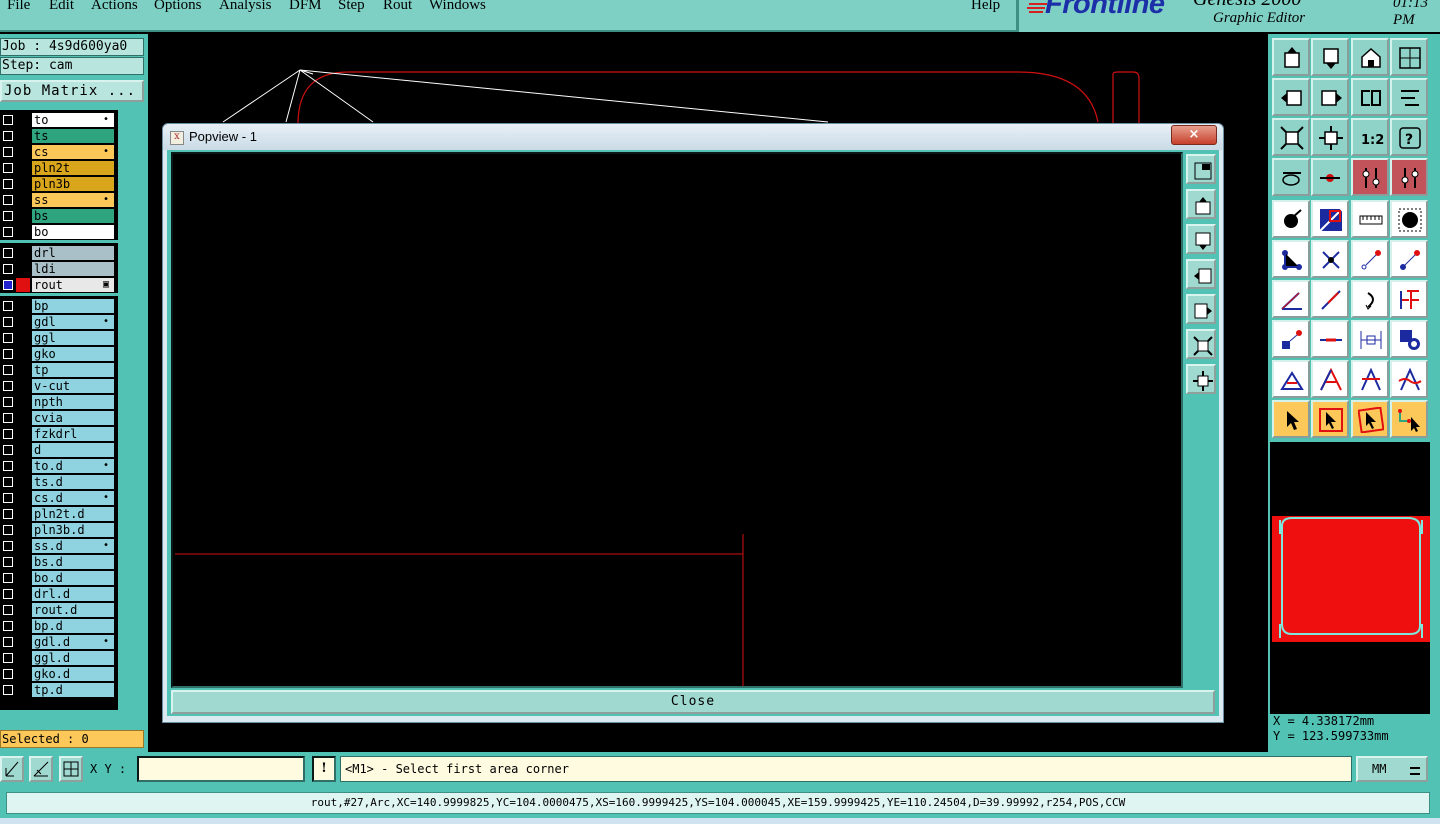 This screenshot has width=1440, height=824. Describe the element at coordinates (985, 7) in the screenshot. I see `menu-help: Help` at that location.